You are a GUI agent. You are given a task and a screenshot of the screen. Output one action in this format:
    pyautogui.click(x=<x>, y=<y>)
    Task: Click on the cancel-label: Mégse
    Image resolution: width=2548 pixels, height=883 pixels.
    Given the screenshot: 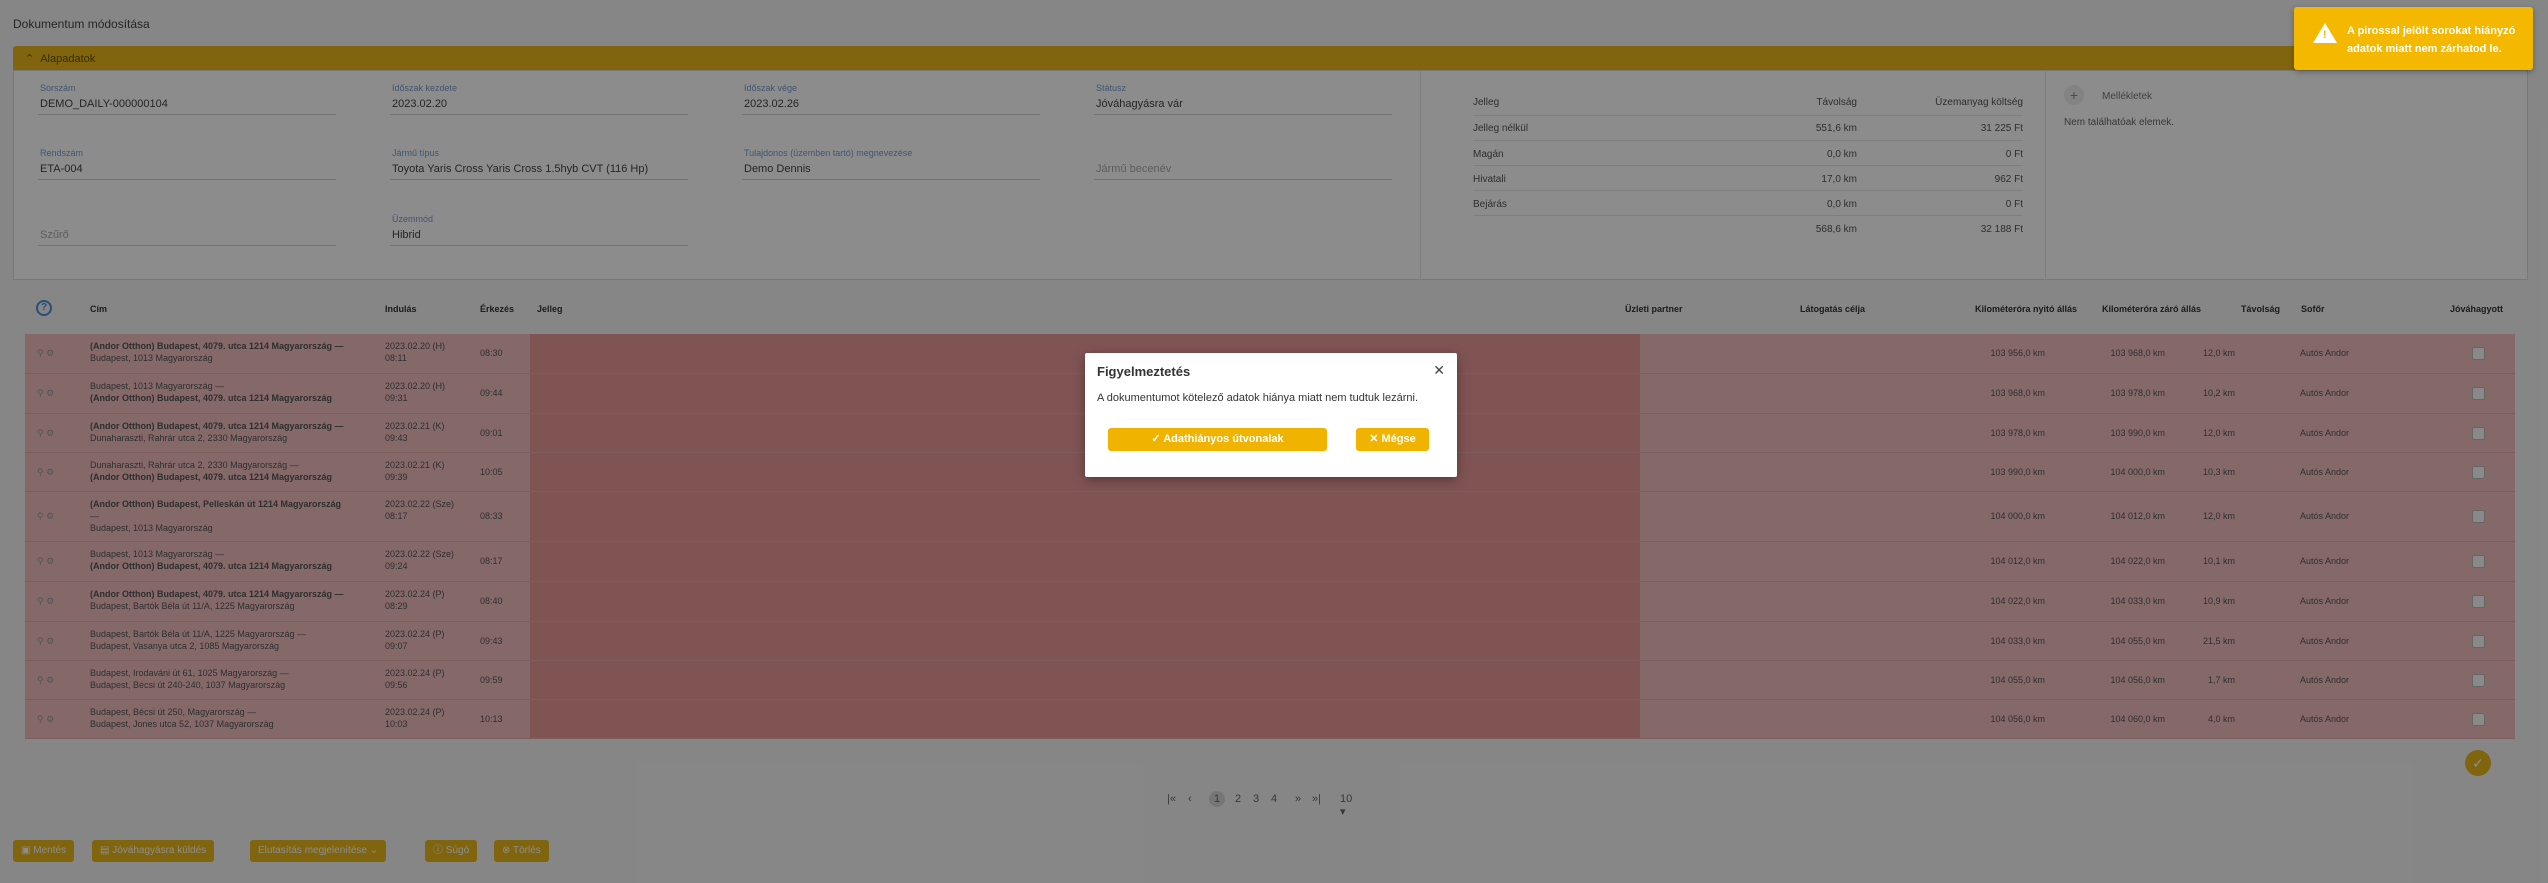 What is the action you would take?
    pyautogui.click(x=1398, y=439)
    